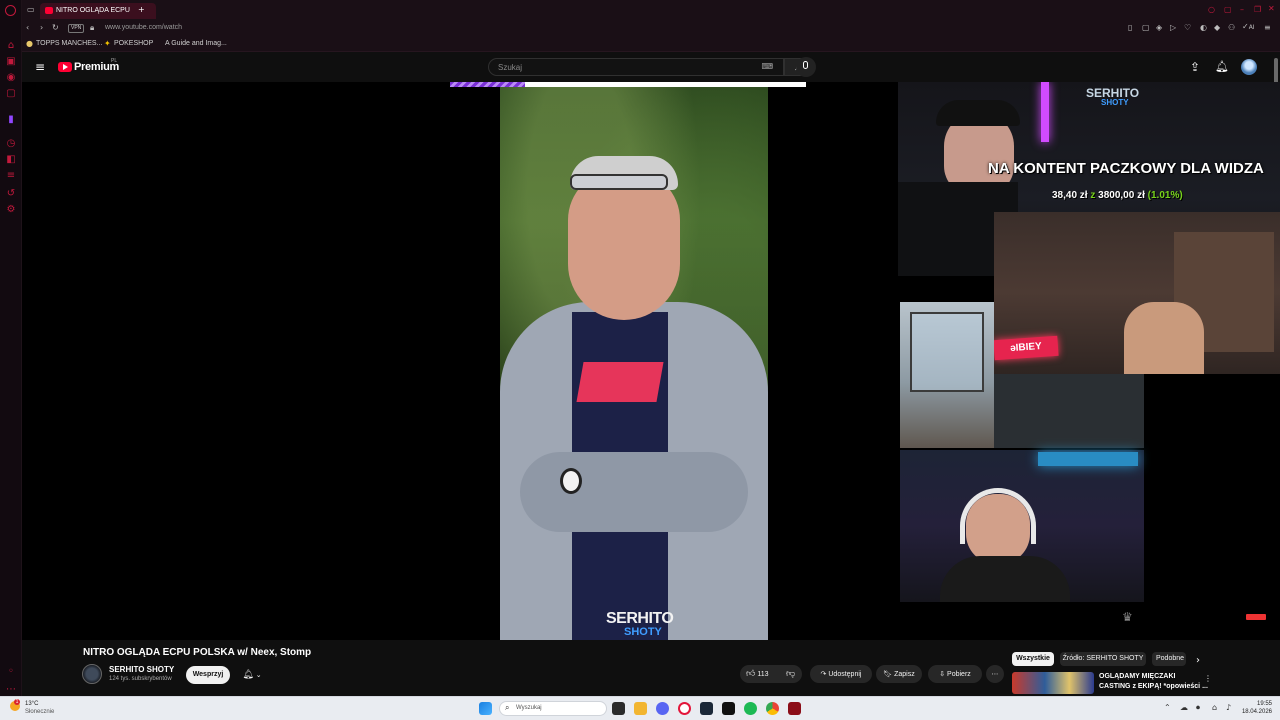 The height and width of the screenshot is (720, 1280). Describe the element at coordinates (1228, 707) in the screenshot. I see `tray-volume-icon: ♪` at that location.